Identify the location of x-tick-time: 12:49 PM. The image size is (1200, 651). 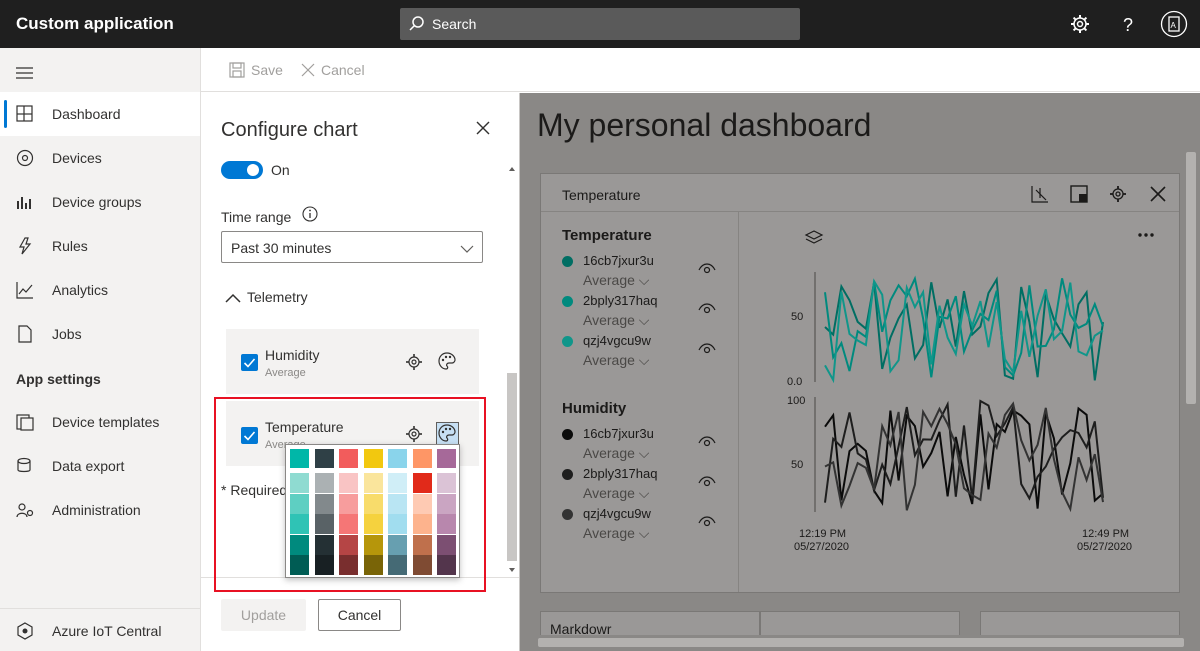
(1105, 534).